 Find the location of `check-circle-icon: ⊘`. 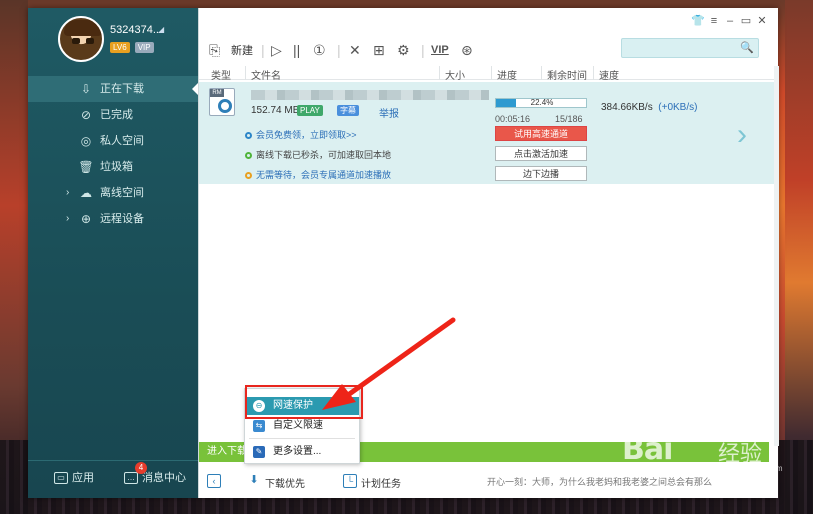

check-circle-icon: ⊘ is located at coordinates (86, 115).